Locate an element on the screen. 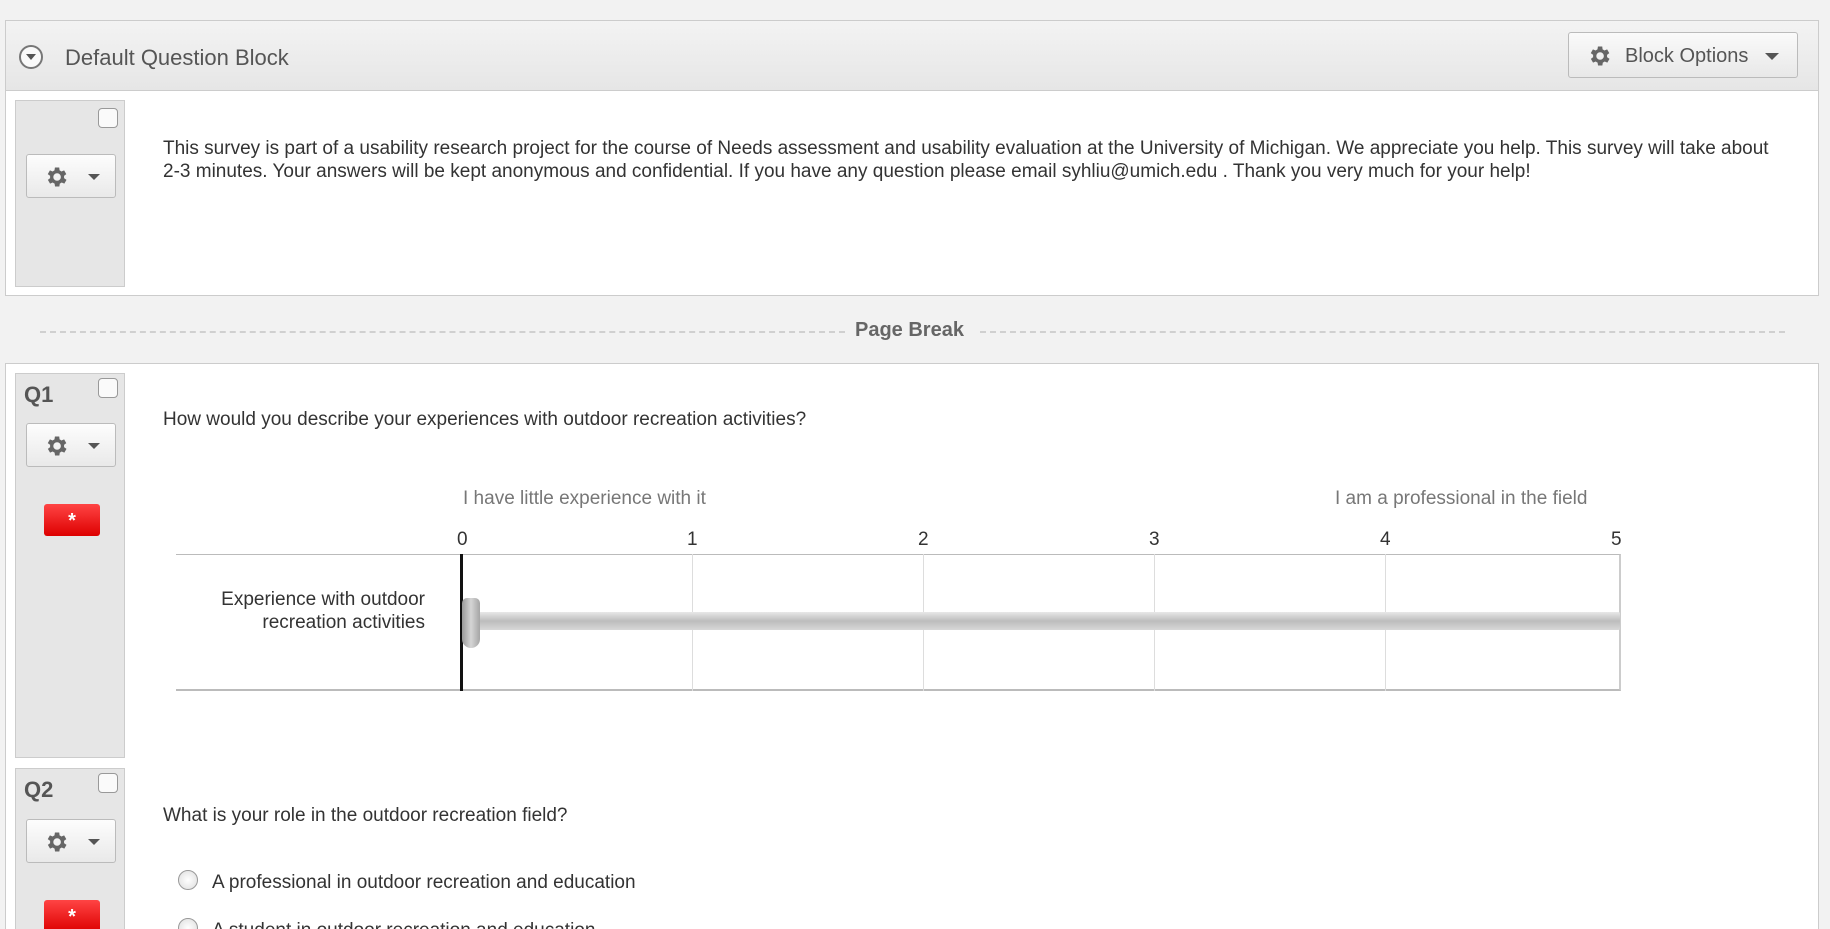 The image size is (1830, 929). collapse-block-icon is located at coordinates (31, 57).